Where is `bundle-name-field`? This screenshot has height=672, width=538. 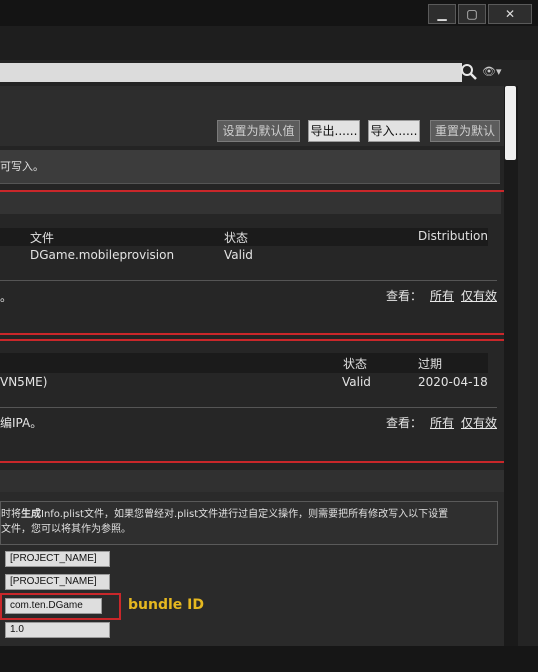 bundle-name-field is located at coordinates (57, 582).